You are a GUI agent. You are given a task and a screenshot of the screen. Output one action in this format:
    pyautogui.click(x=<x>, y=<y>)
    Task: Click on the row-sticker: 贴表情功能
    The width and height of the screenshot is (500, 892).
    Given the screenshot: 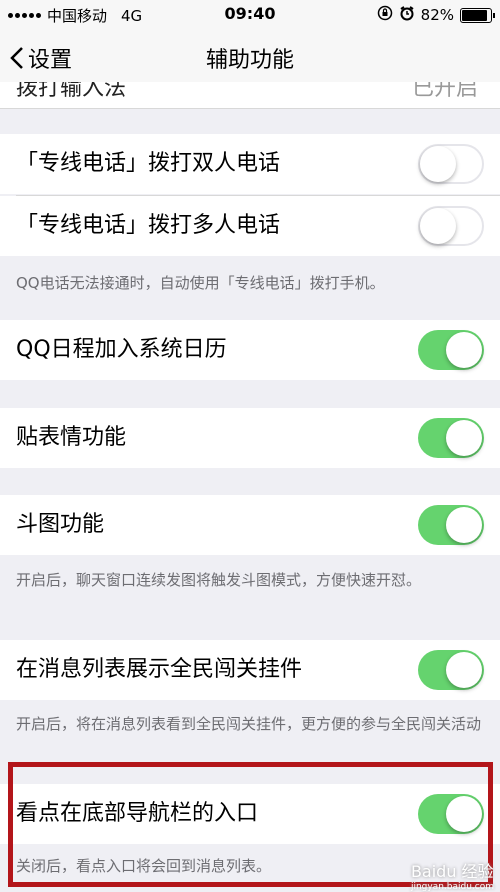 What is the action you would take?
    pyautogui.click(x=250, y=438)
    